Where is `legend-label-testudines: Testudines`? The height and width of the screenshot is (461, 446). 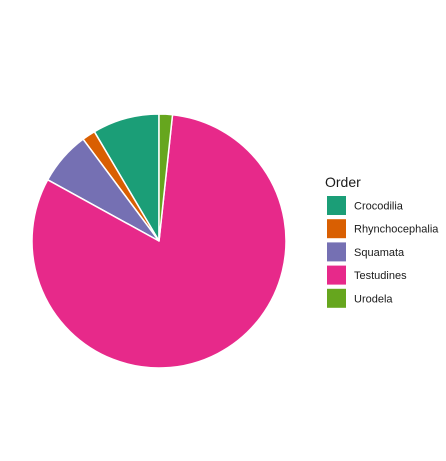
legend-label-testudines: Testudines is located at coordinates (380, 276).